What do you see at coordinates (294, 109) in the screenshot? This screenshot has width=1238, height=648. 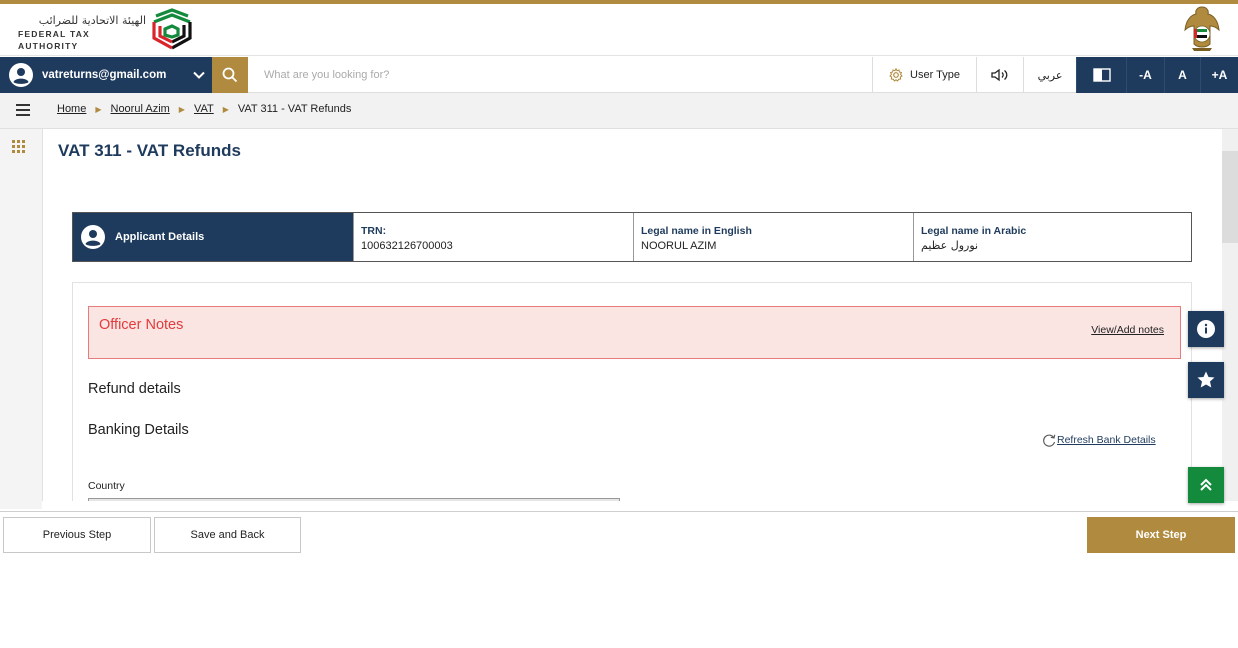 I see `breadcrumb-current: VAT 311 - VAT Refunds` at bounding box center [294, 109].